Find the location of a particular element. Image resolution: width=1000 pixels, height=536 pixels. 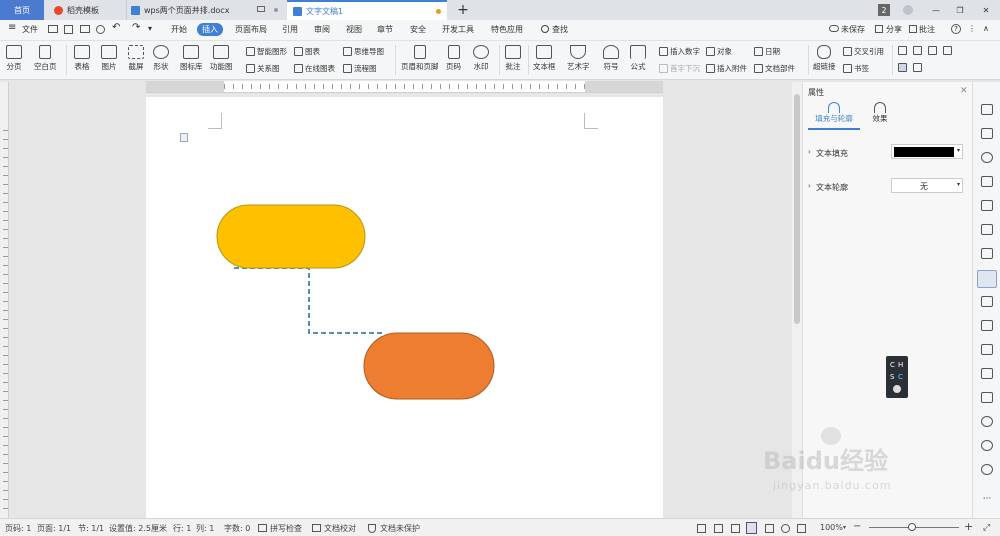

unsaved-status: 未保存 is located at coordinates (853, 29).